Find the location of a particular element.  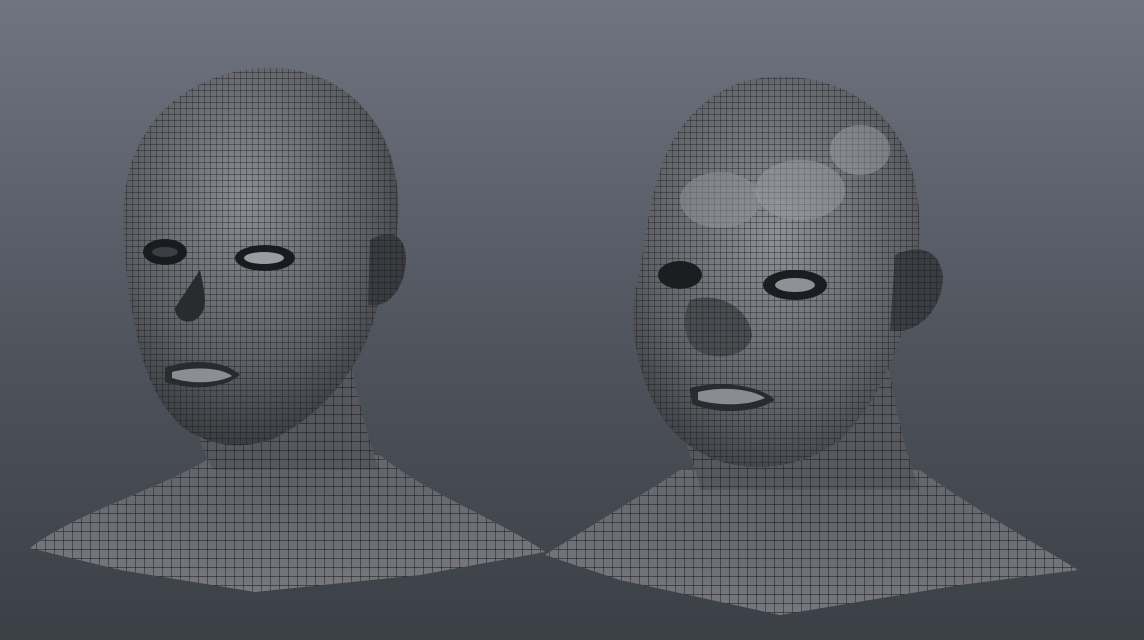

creature-head-left-eye is located at coordinates (680, 275).